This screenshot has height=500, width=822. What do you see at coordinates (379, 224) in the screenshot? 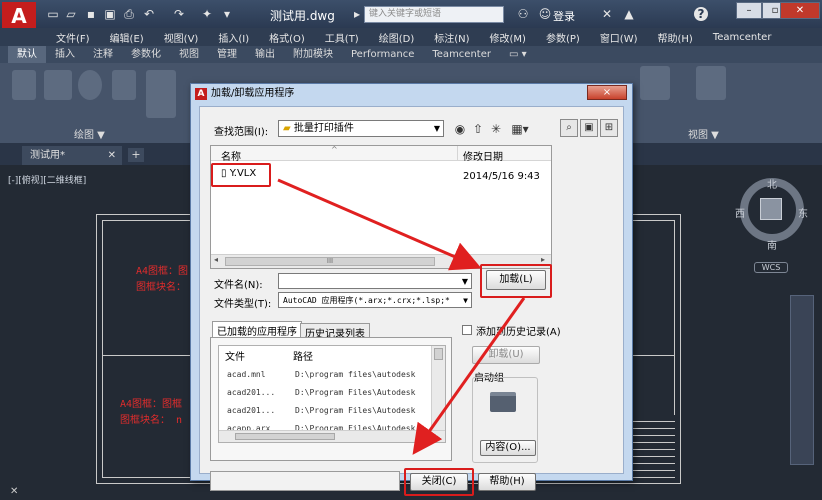
I see `arrow-to-load` at bounding box center [379, 224].